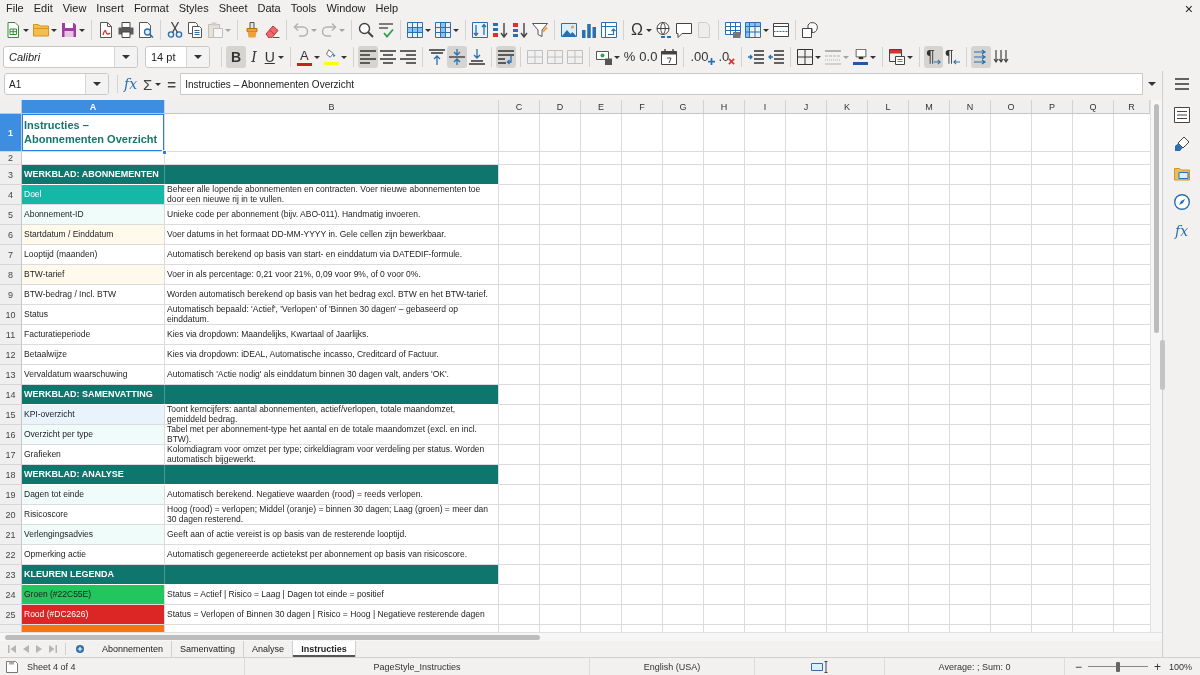 This screenshot has height=675, width=1200. I want to click on row-header: 24, so click(11, 595).